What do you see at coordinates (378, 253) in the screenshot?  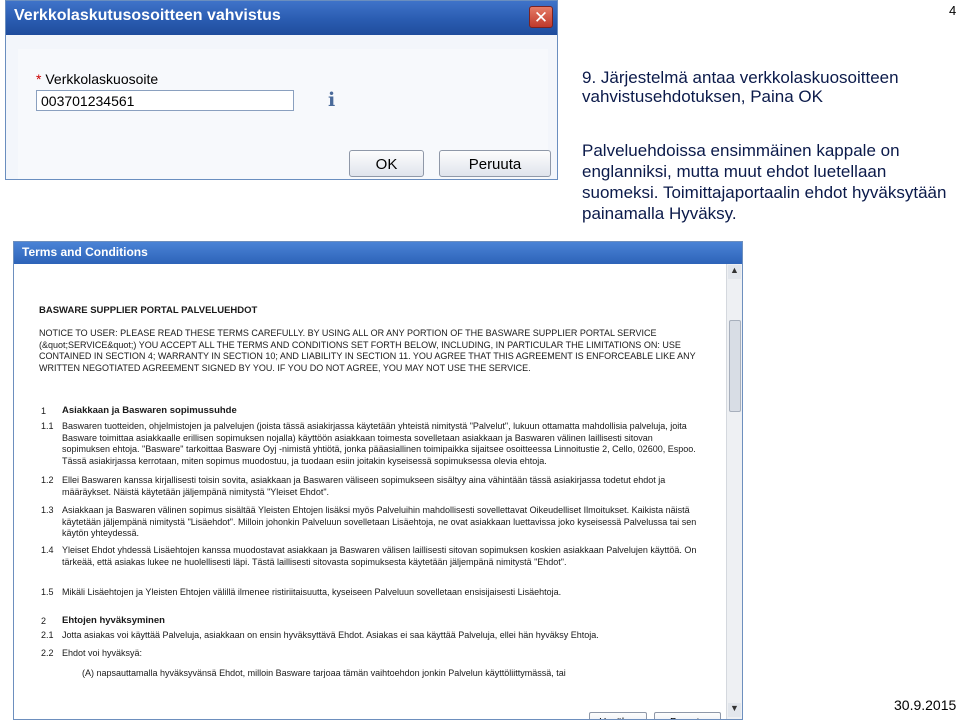 I see `terms-titlebar: Terms and Conditions` at bounding box center [378, 253].